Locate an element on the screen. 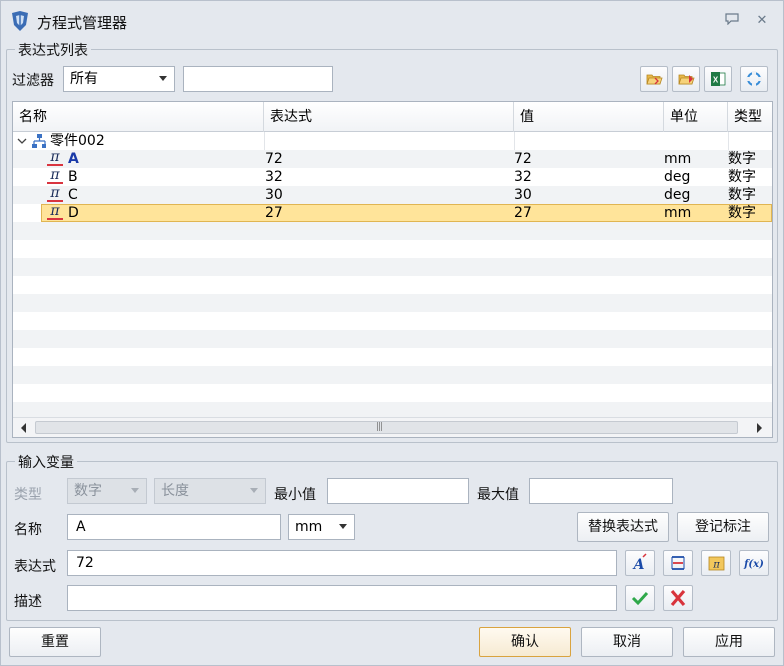  pi-folder-icon: π is located at coordinates (716, 563).